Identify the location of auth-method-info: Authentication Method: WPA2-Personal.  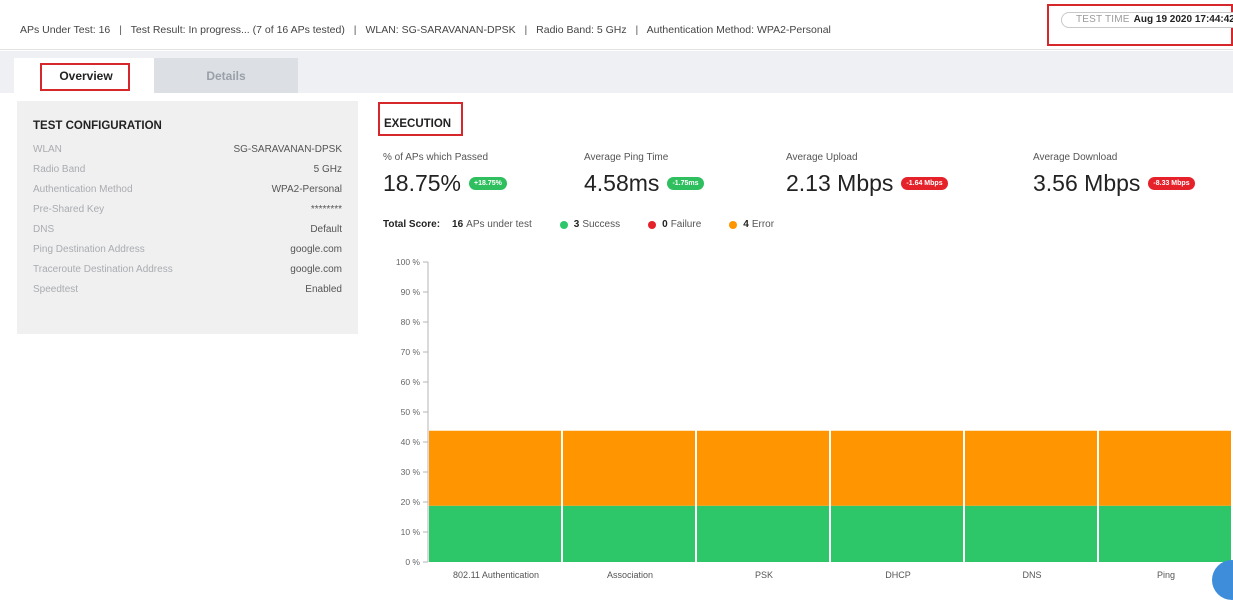
(738, 30).